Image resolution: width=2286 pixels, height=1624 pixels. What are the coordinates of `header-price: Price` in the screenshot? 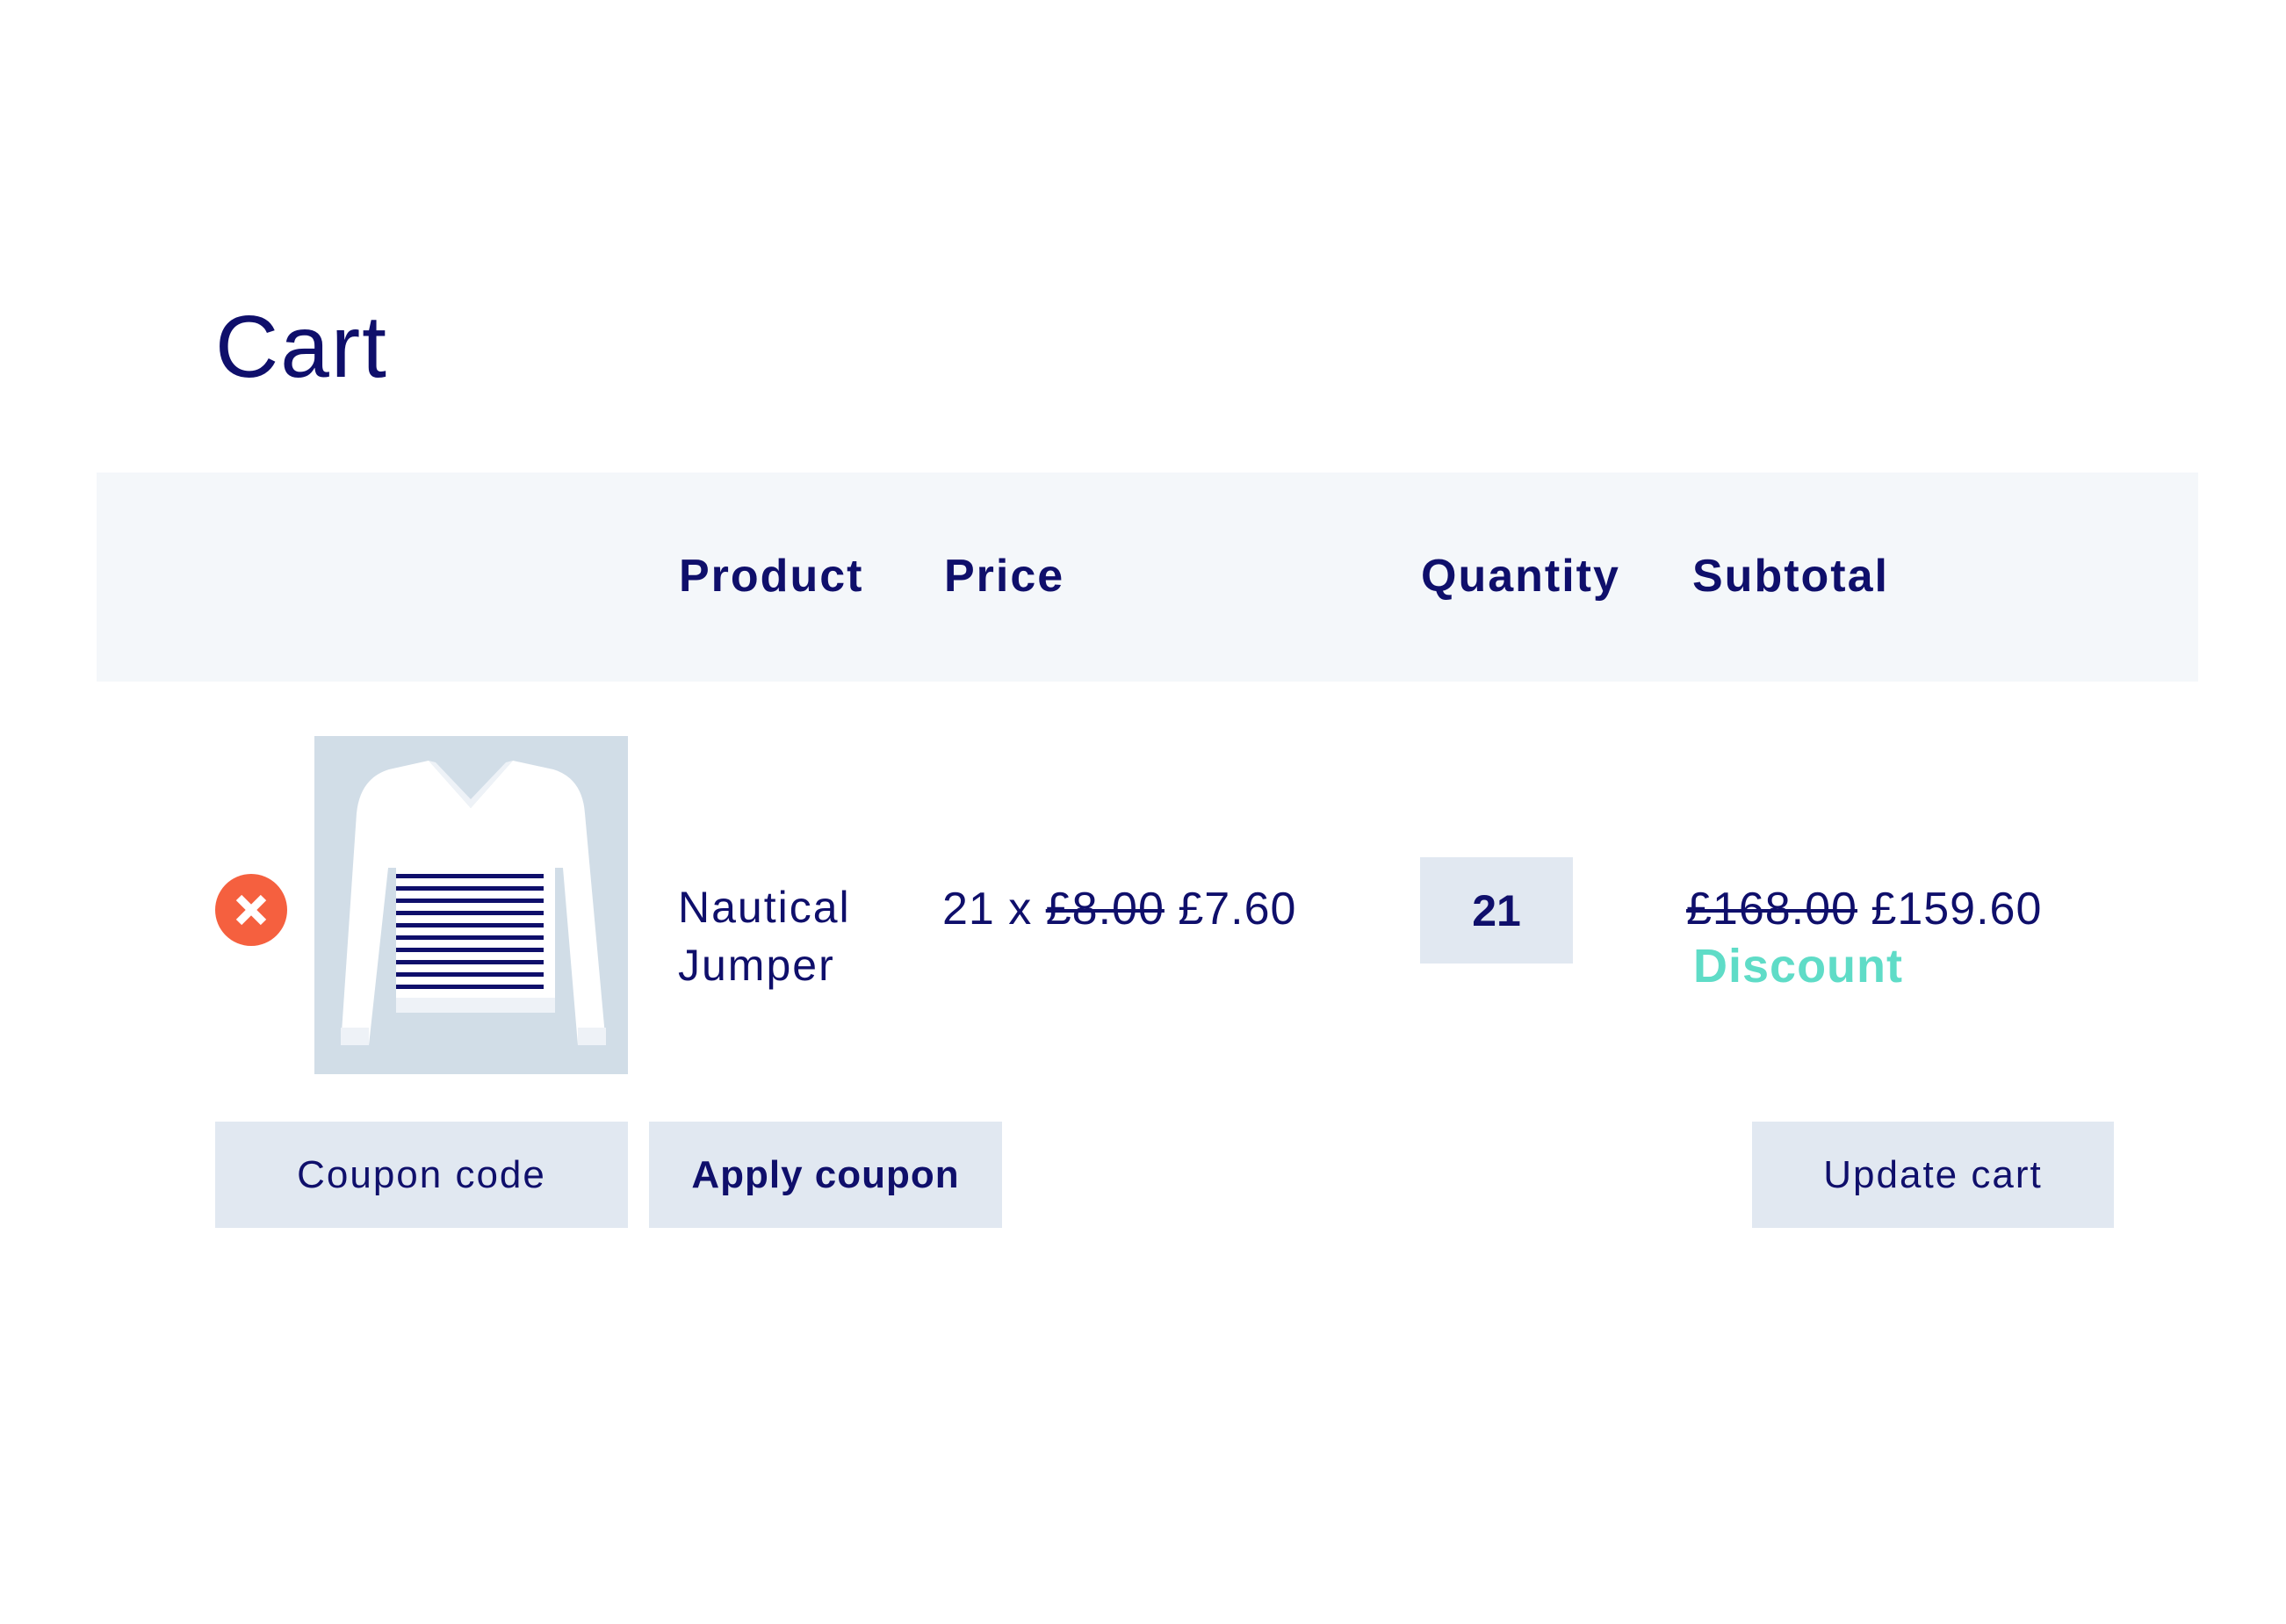 It's located at (1005, 576).